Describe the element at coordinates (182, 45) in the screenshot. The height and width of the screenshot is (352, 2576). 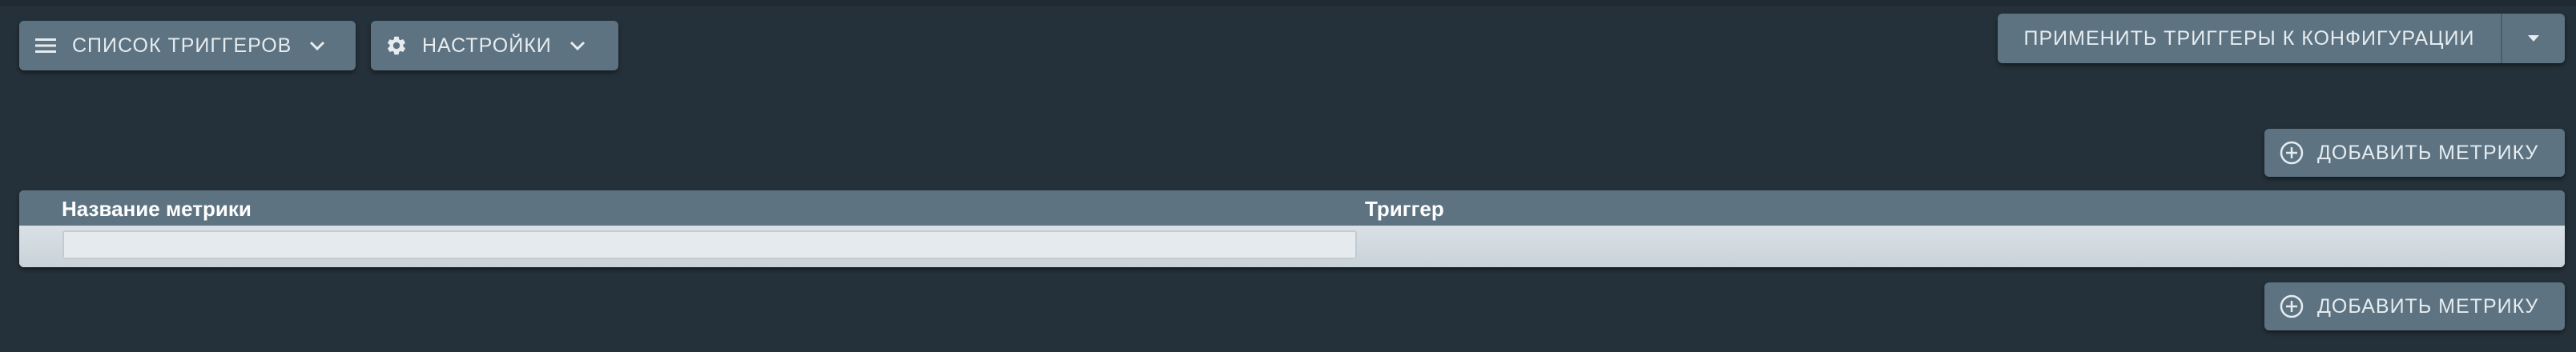
I see `trigger-list-label: СПИСОК ТРИГГЕРОВ` at that location.